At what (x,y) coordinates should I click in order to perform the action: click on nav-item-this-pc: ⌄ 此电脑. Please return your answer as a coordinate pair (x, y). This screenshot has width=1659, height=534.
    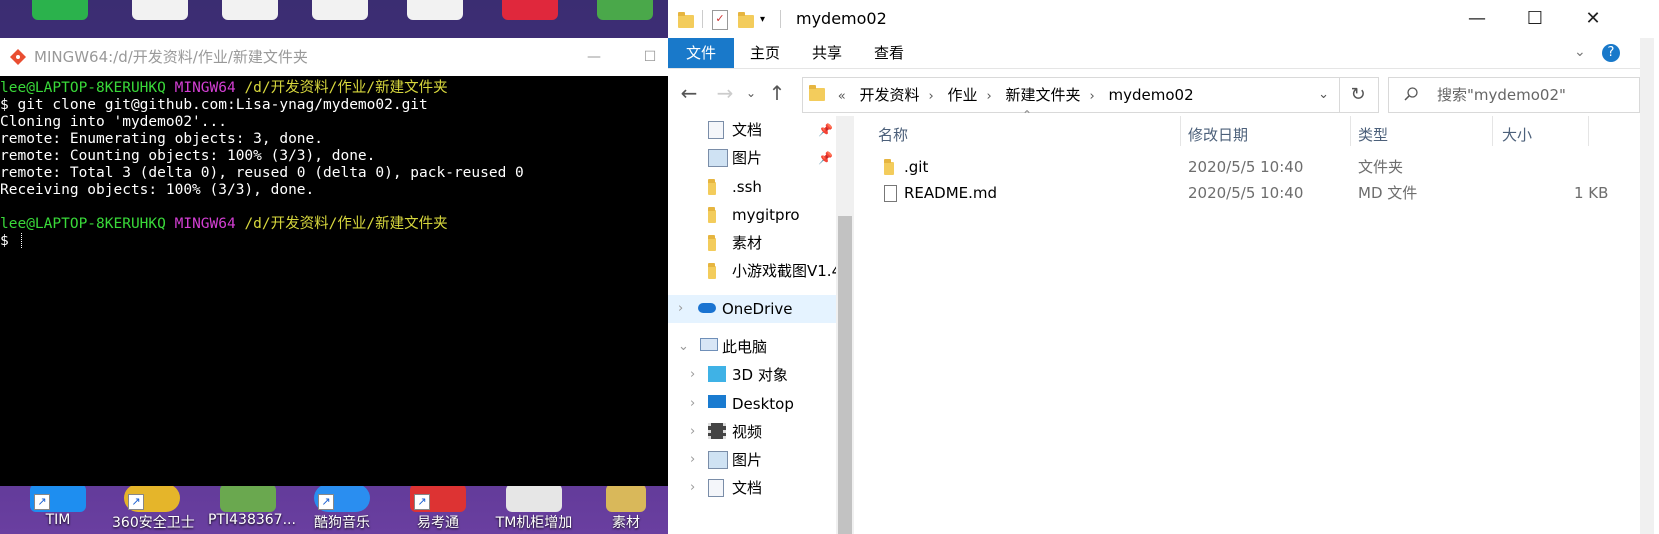
    Looking at the image, I should click on (752, 347).